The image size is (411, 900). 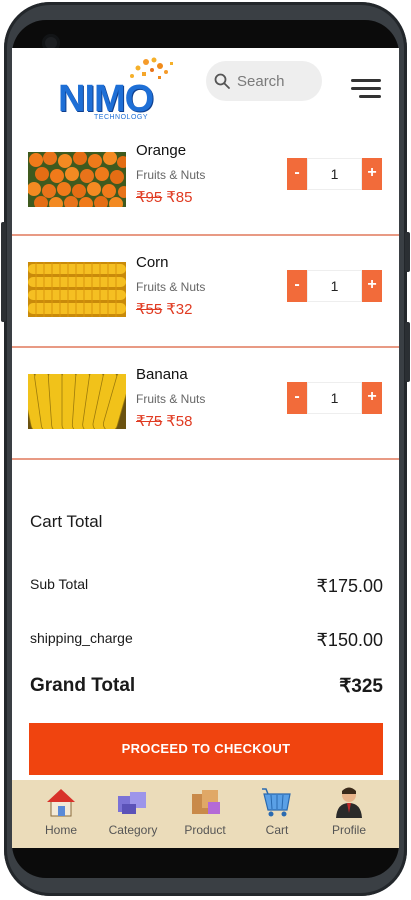 I want to click on cart-item: Corn Fruits & Nuts ₹55 ₹32 - 1 +, so click(x=205, y=293).